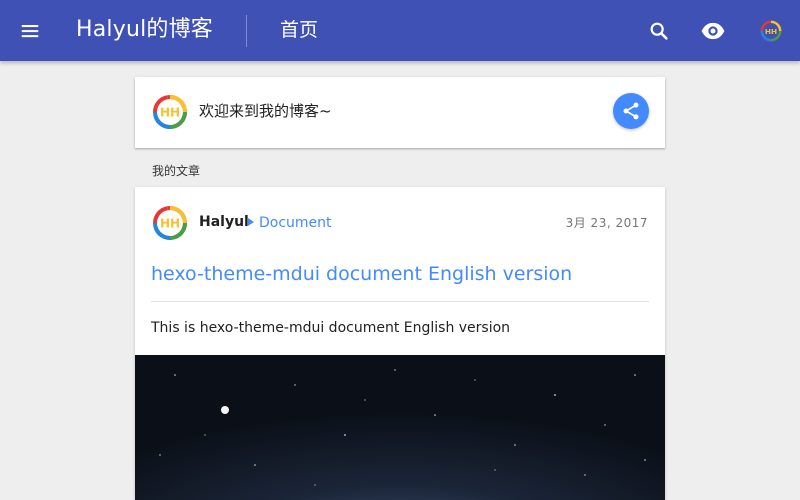 Image resolution: width=800 pixels, height=500 pixels. Describe the element at coordinates (295, 223) in the screenshot. I see `post-category-link: Document` at that location.